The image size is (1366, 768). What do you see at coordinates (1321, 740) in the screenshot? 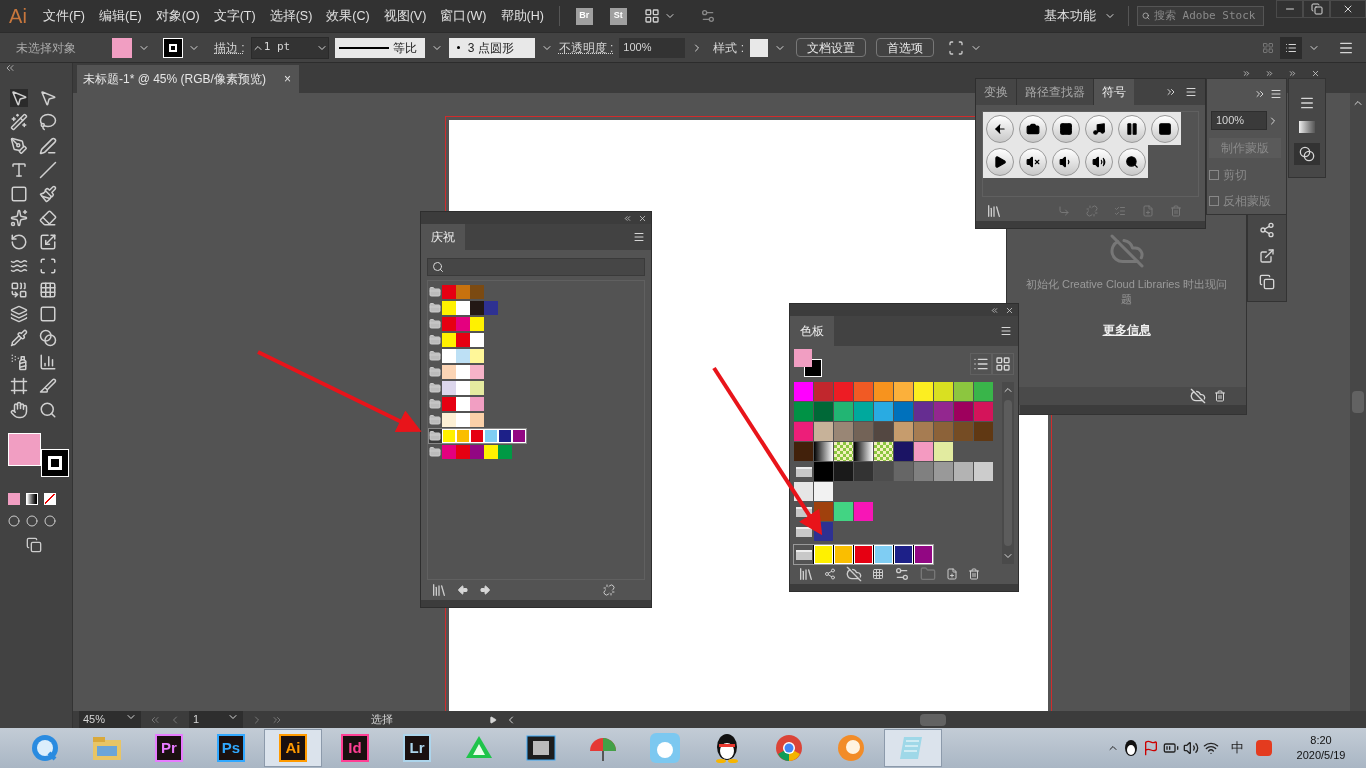
I see `clock-time: 8:20` at bounding box center [1321, 740].